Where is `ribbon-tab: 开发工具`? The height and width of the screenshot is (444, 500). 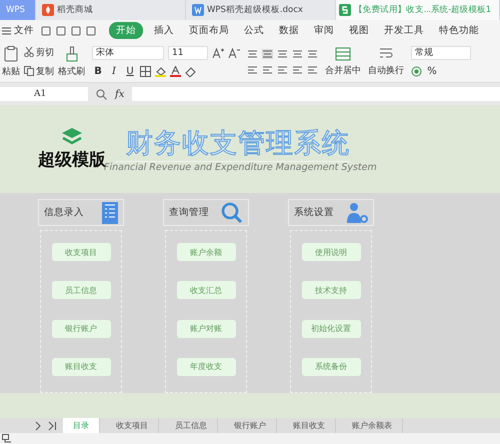
ribbon-tab: 开发工具 is located at coordinates (404, 30).